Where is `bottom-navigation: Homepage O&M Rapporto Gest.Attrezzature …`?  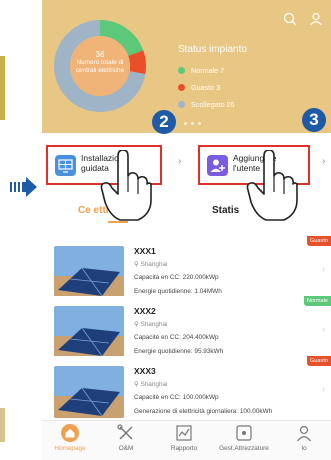
bottom-navigation: Homepage O&M Rapporto Gest.Attrezzature … is located at coordinates (186, 440).